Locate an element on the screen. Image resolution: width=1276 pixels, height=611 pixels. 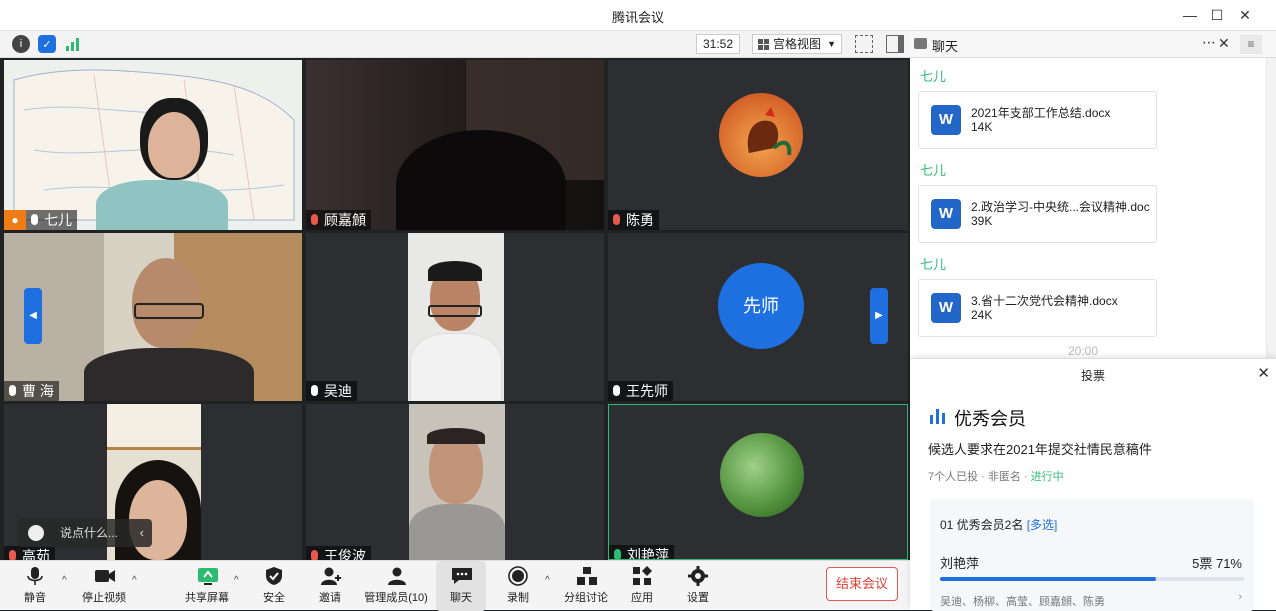
participant-name: 七儿 is located at coordinates (51, 220).